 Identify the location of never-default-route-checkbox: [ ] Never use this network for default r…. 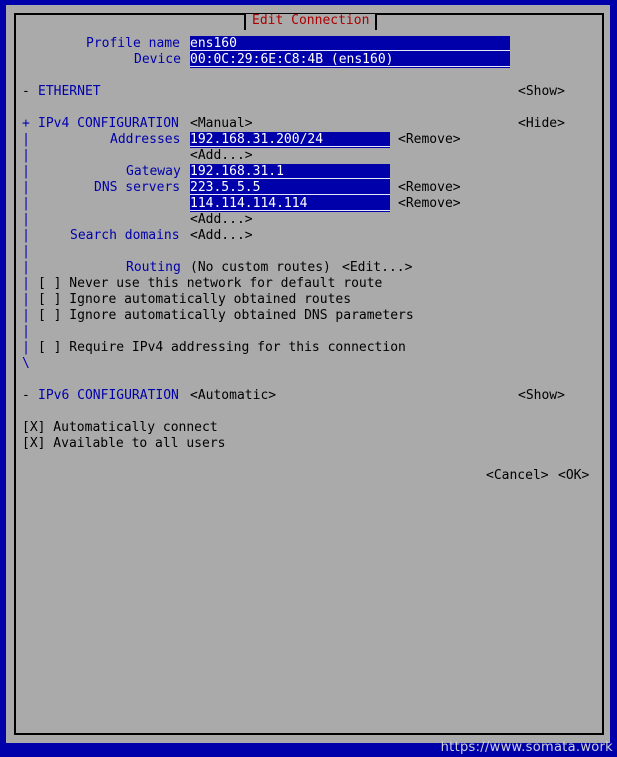
(210, 284).